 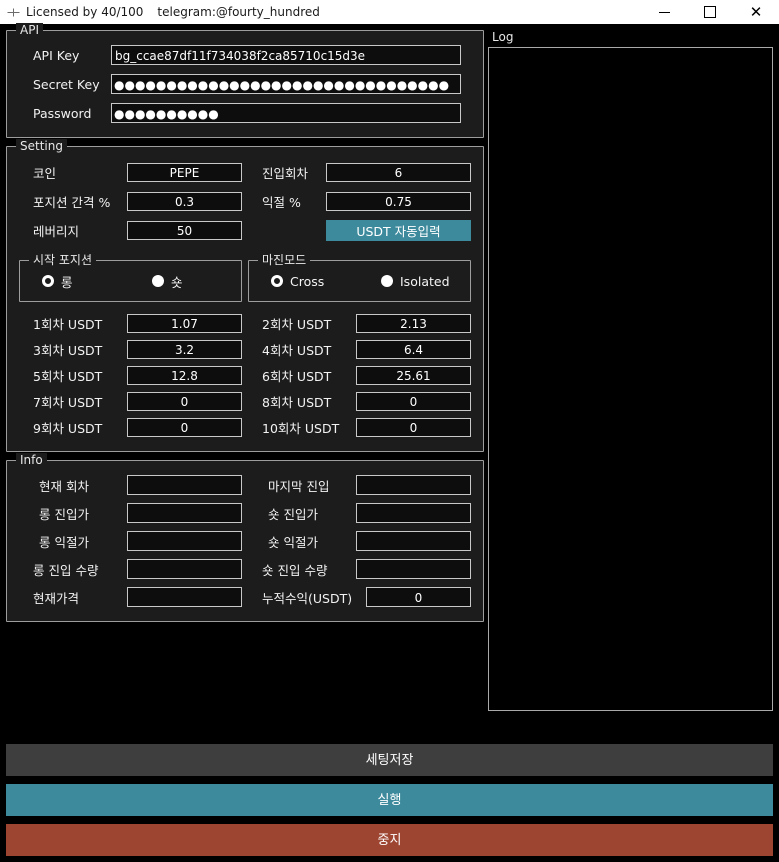 I want to click on start-position-title: 시작 포지션, so click(x=63, y=260).